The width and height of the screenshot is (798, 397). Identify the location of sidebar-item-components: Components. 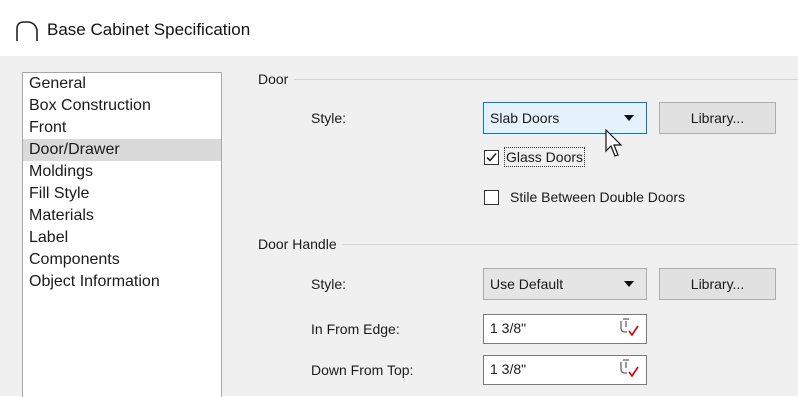
(122, 260).